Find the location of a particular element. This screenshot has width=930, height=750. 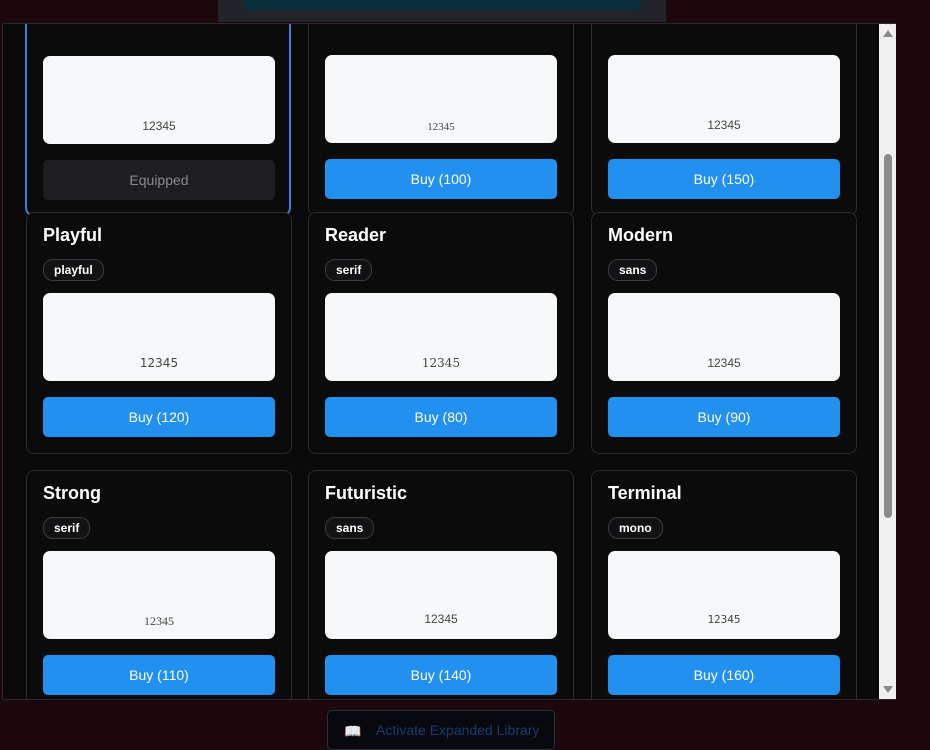

book-icon: 📖 is located at coordinates (353, 731).